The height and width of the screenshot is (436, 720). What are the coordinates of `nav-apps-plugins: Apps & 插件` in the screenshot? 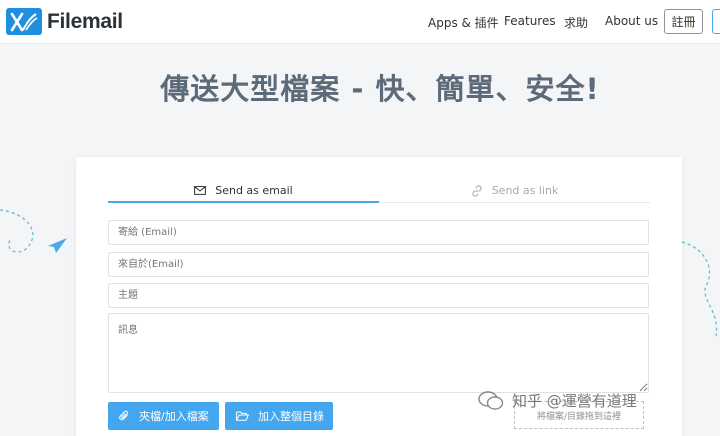 It's located at (463, 22).